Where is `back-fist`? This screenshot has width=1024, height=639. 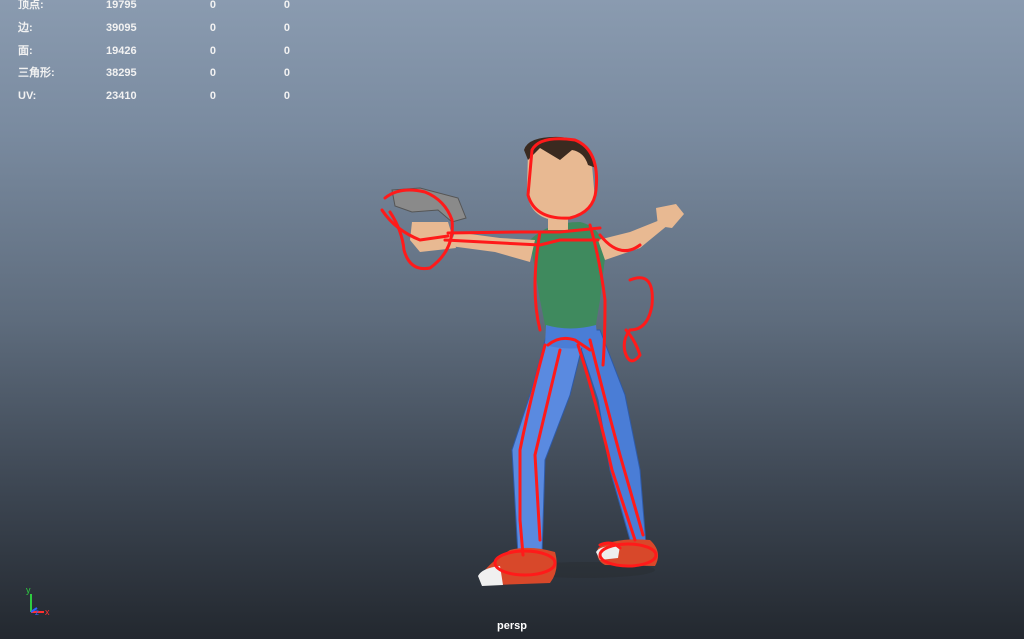 back-fist is located at coordinates (670, 216).